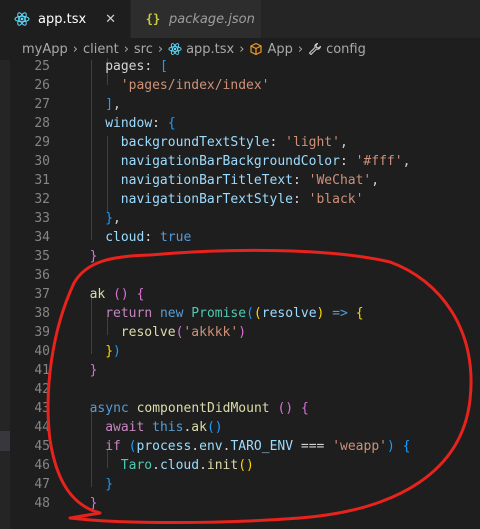 The image size is (480, 529). I want to click on code-token: init, so click(222, 465).